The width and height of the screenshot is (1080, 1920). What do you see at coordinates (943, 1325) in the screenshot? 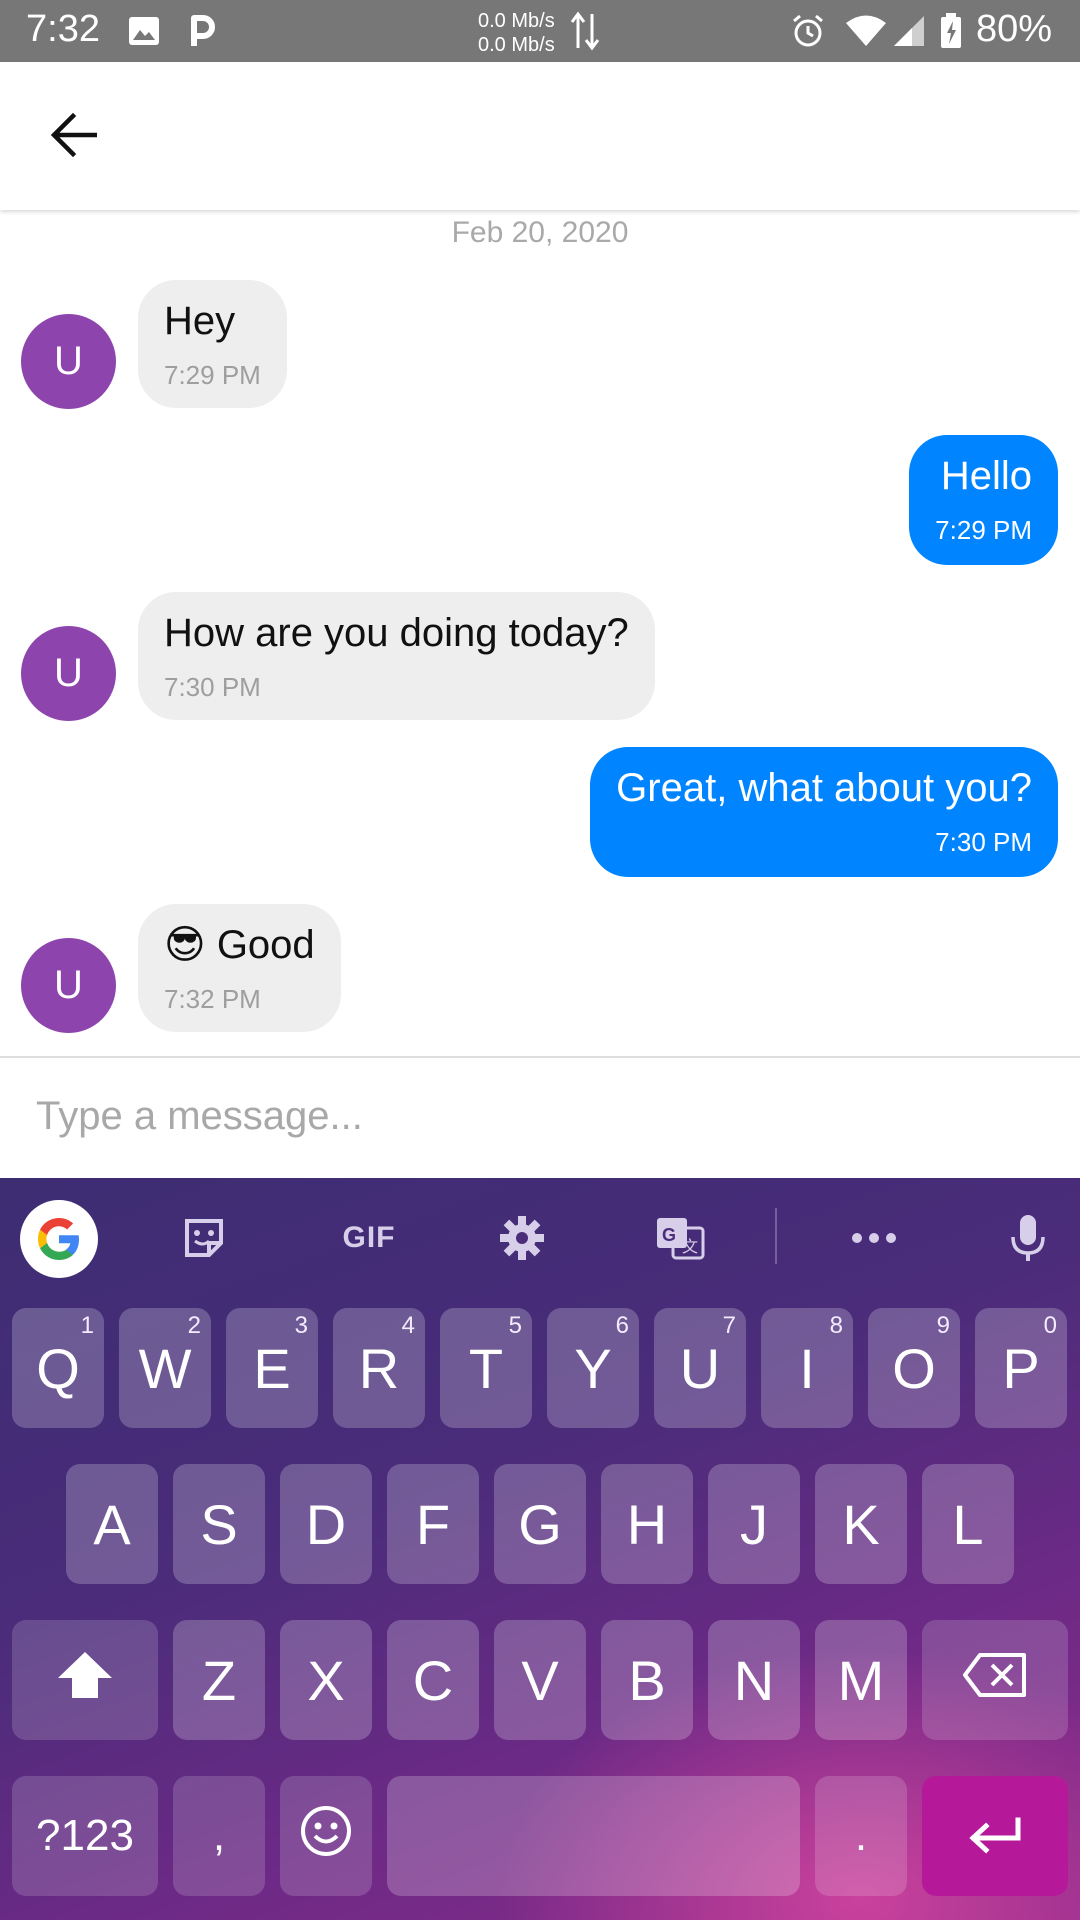
I see `key-hint: 9` at bounding box center [943, 1325].